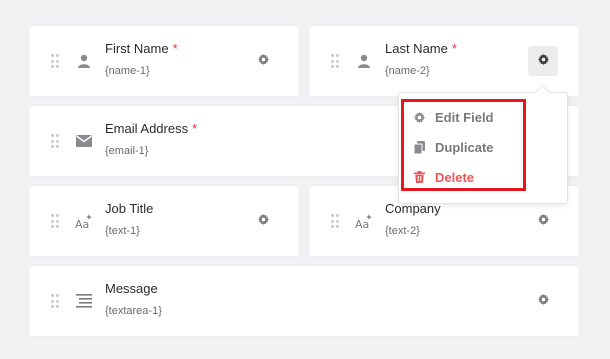 The width and height of the screenshot is (610, 359). I want to click on field-label: Job Title, so click(129, 208).